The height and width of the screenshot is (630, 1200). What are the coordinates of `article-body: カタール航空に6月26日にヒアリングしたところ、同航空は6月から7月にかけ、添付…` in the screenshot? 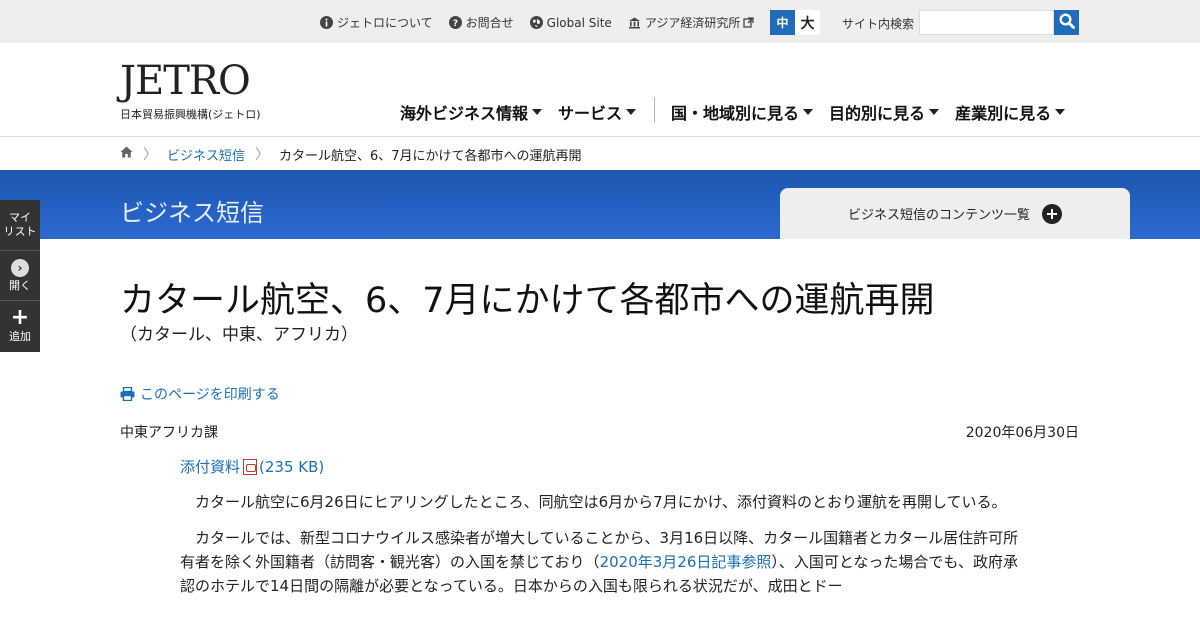 It's located at (600, 550).